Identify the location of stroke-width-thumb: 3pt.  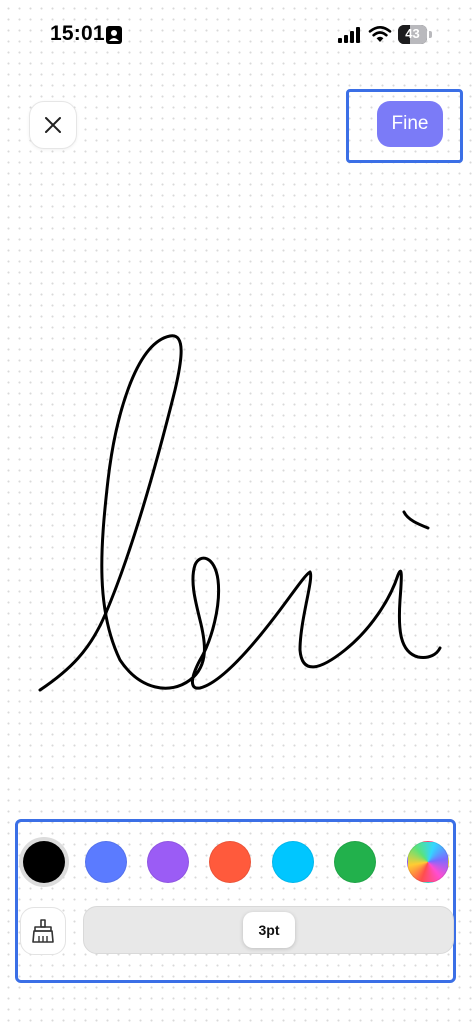
(269, 930).